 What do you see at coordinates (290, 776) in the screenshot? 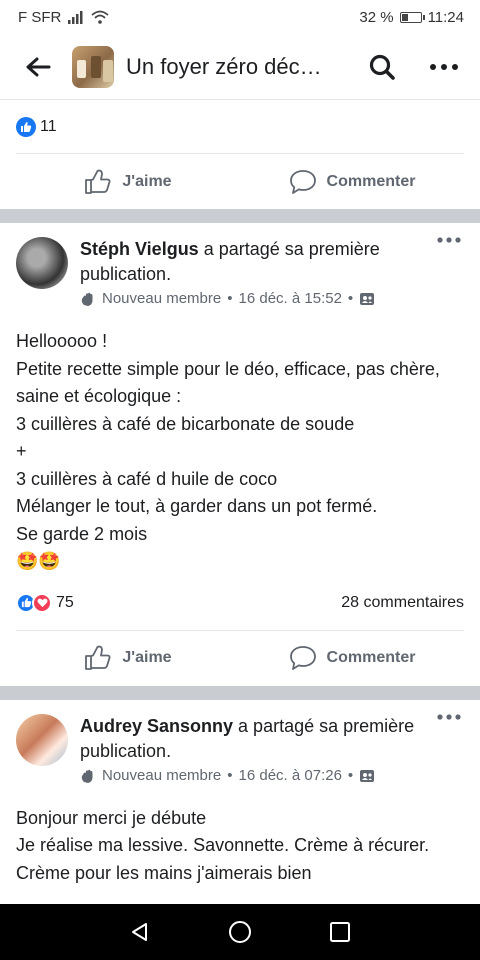
I see `post-date: 16 déc. à 07:26` at bounding box center [290, 776].